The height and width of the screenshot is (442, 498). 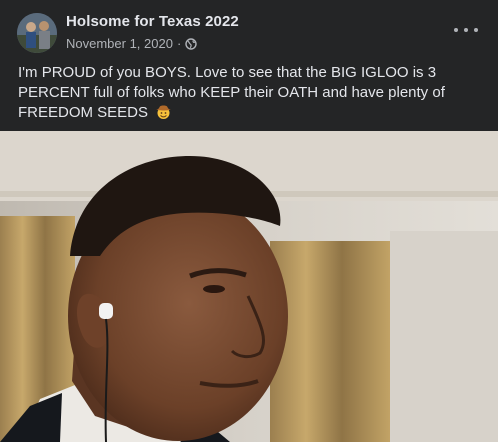 I want to click on post-meta: November 1, 2020 ·, so click(x=131, y=43).